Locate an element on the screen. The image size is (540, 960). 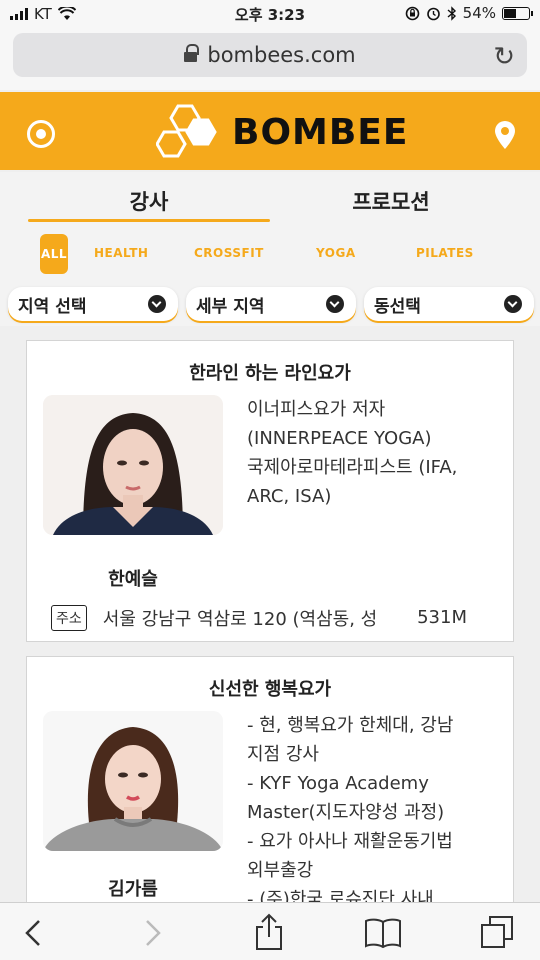
url-text: bombees.com is located at coordinates (281, 55).